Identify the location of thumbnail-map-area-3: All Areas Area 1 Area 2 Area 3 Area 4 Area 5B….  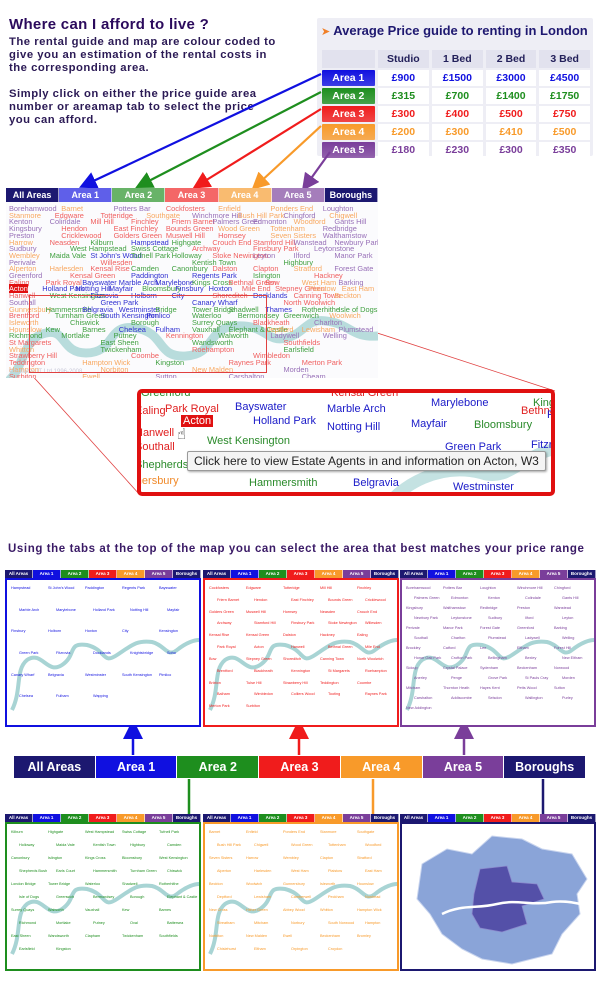
(301, 648).